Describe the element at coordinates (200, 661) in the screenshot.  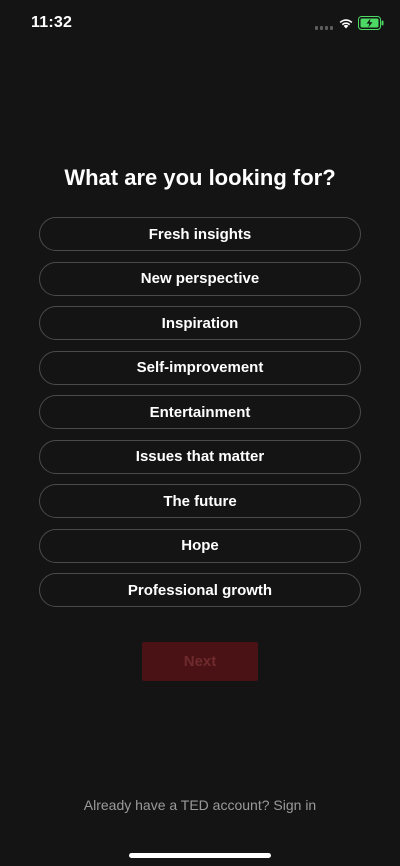
I see `next-button: Next` at that location.